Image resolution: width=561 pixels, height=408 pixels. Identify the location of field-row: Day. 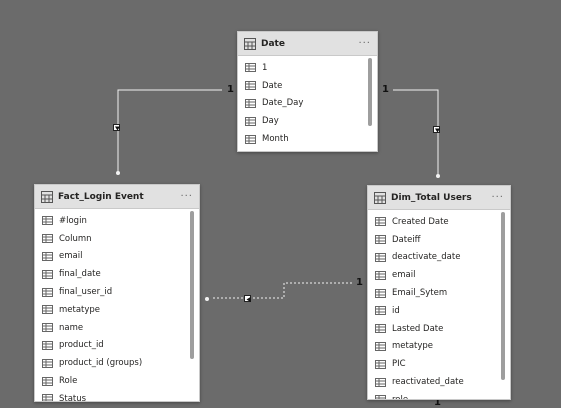
(307, 121).